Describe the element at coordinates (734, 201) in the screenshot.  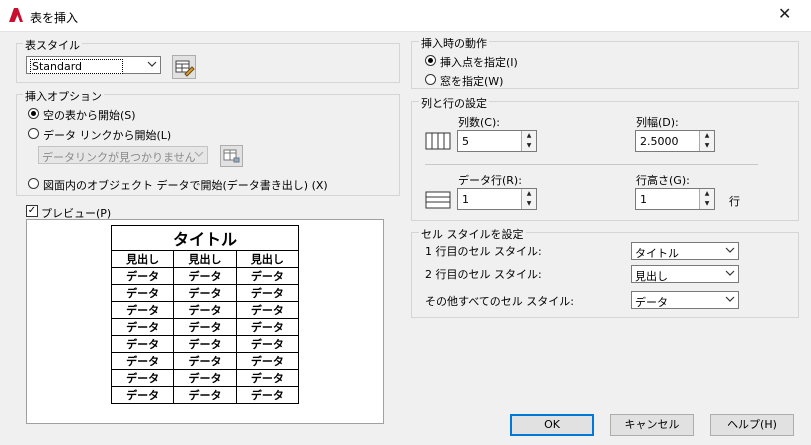
I see `row-unit-label: 行` at that location.